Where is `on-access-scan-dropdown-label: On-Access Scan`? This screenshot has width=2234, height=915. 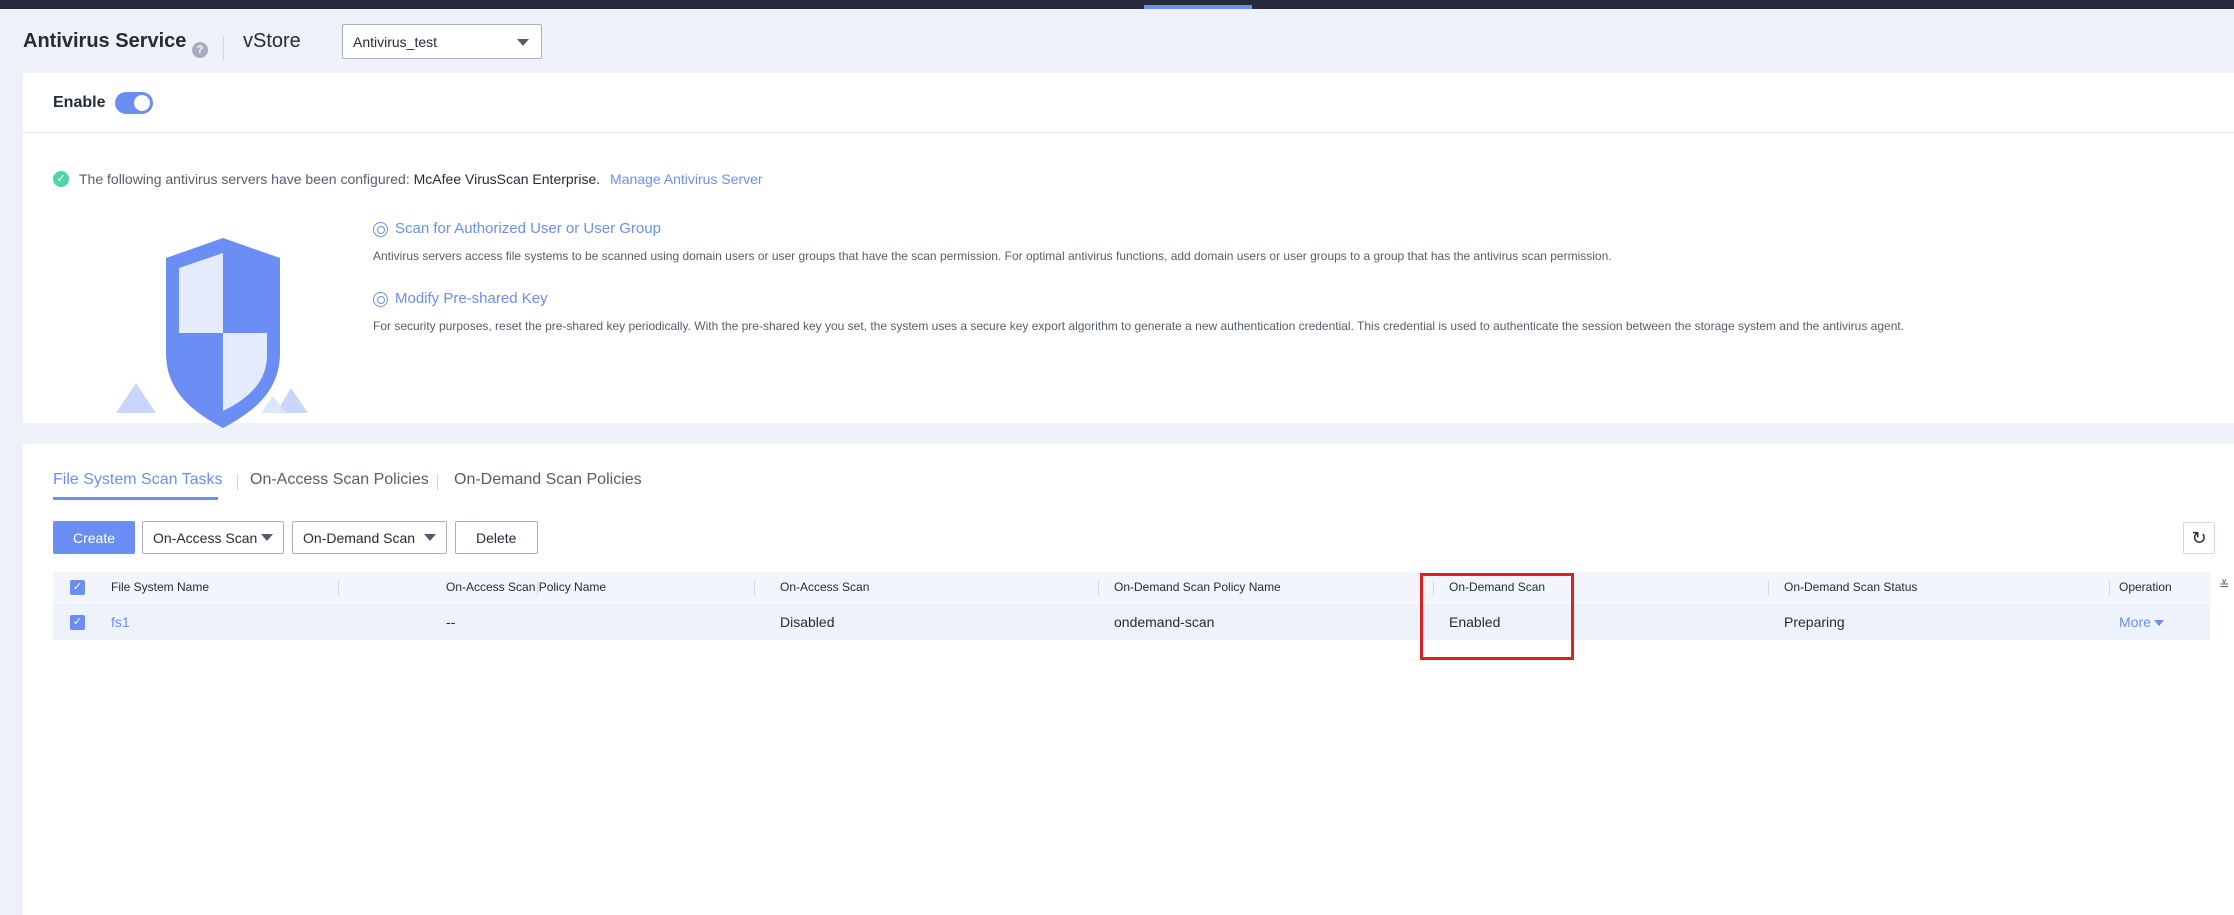
on-access-scan-dropdown-label: On-Access Scan is located at coordinates (205, 538).